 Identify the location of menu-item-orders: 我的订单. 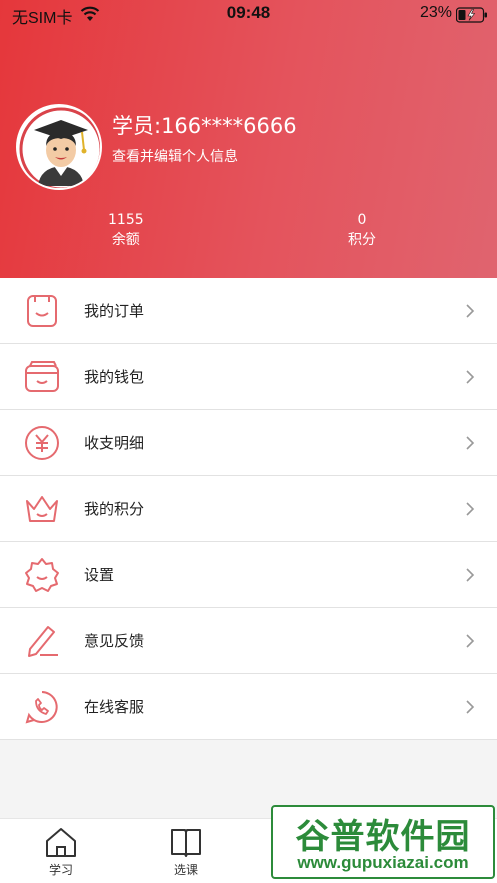
(248, 311).